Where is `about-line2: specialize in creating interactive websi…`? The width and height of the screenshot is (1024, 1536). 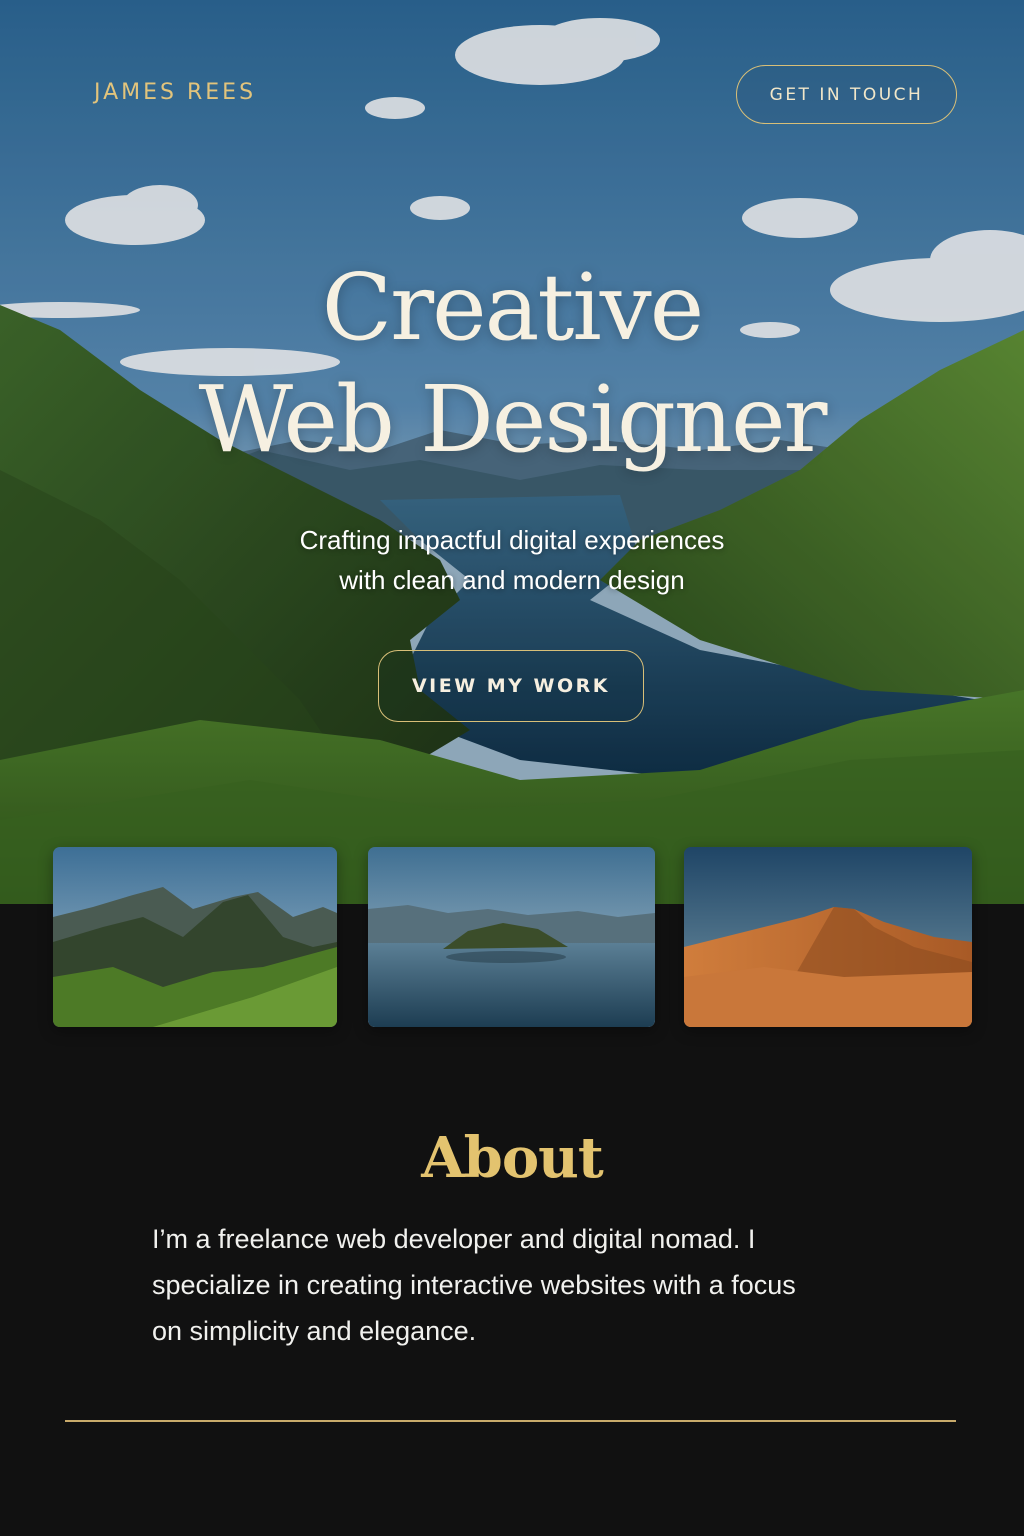 about-line2: specialize in creating interactive websi… is located at coordinates (474, 1285).